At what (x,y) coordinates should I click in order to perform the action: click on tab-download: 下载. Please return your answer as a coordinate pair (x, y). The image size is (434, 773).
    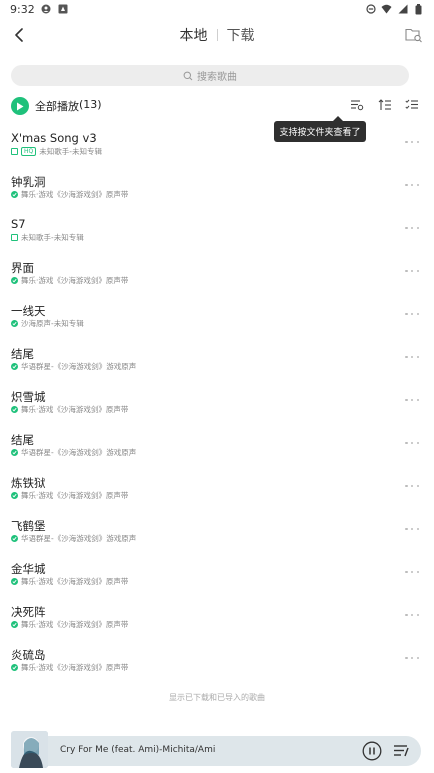
    Looking at the image, I should click on (241, 35).